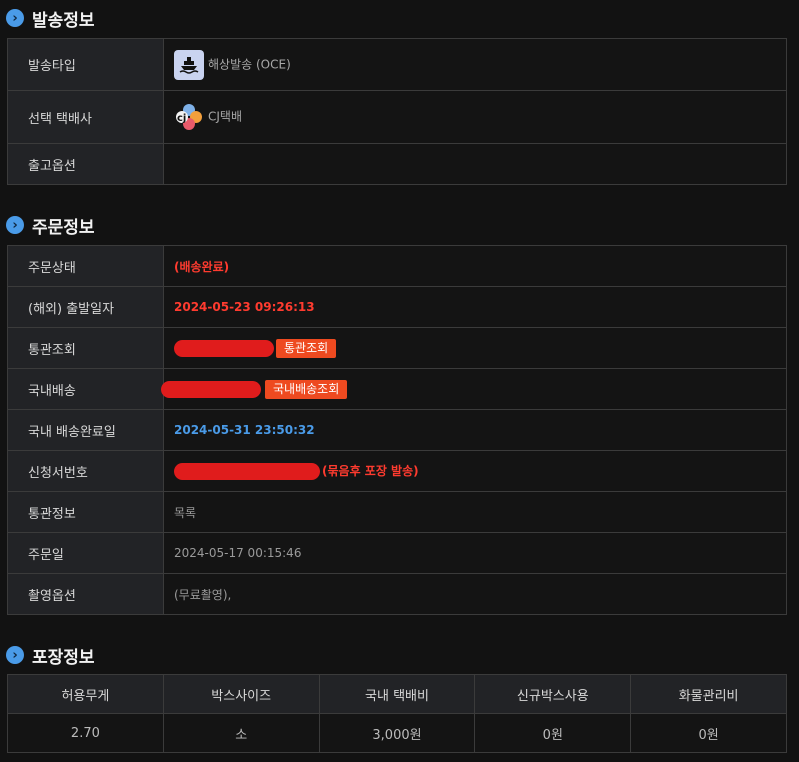  I want to click on departure-date-label: (해외) 출발일자, so click(85, 307).